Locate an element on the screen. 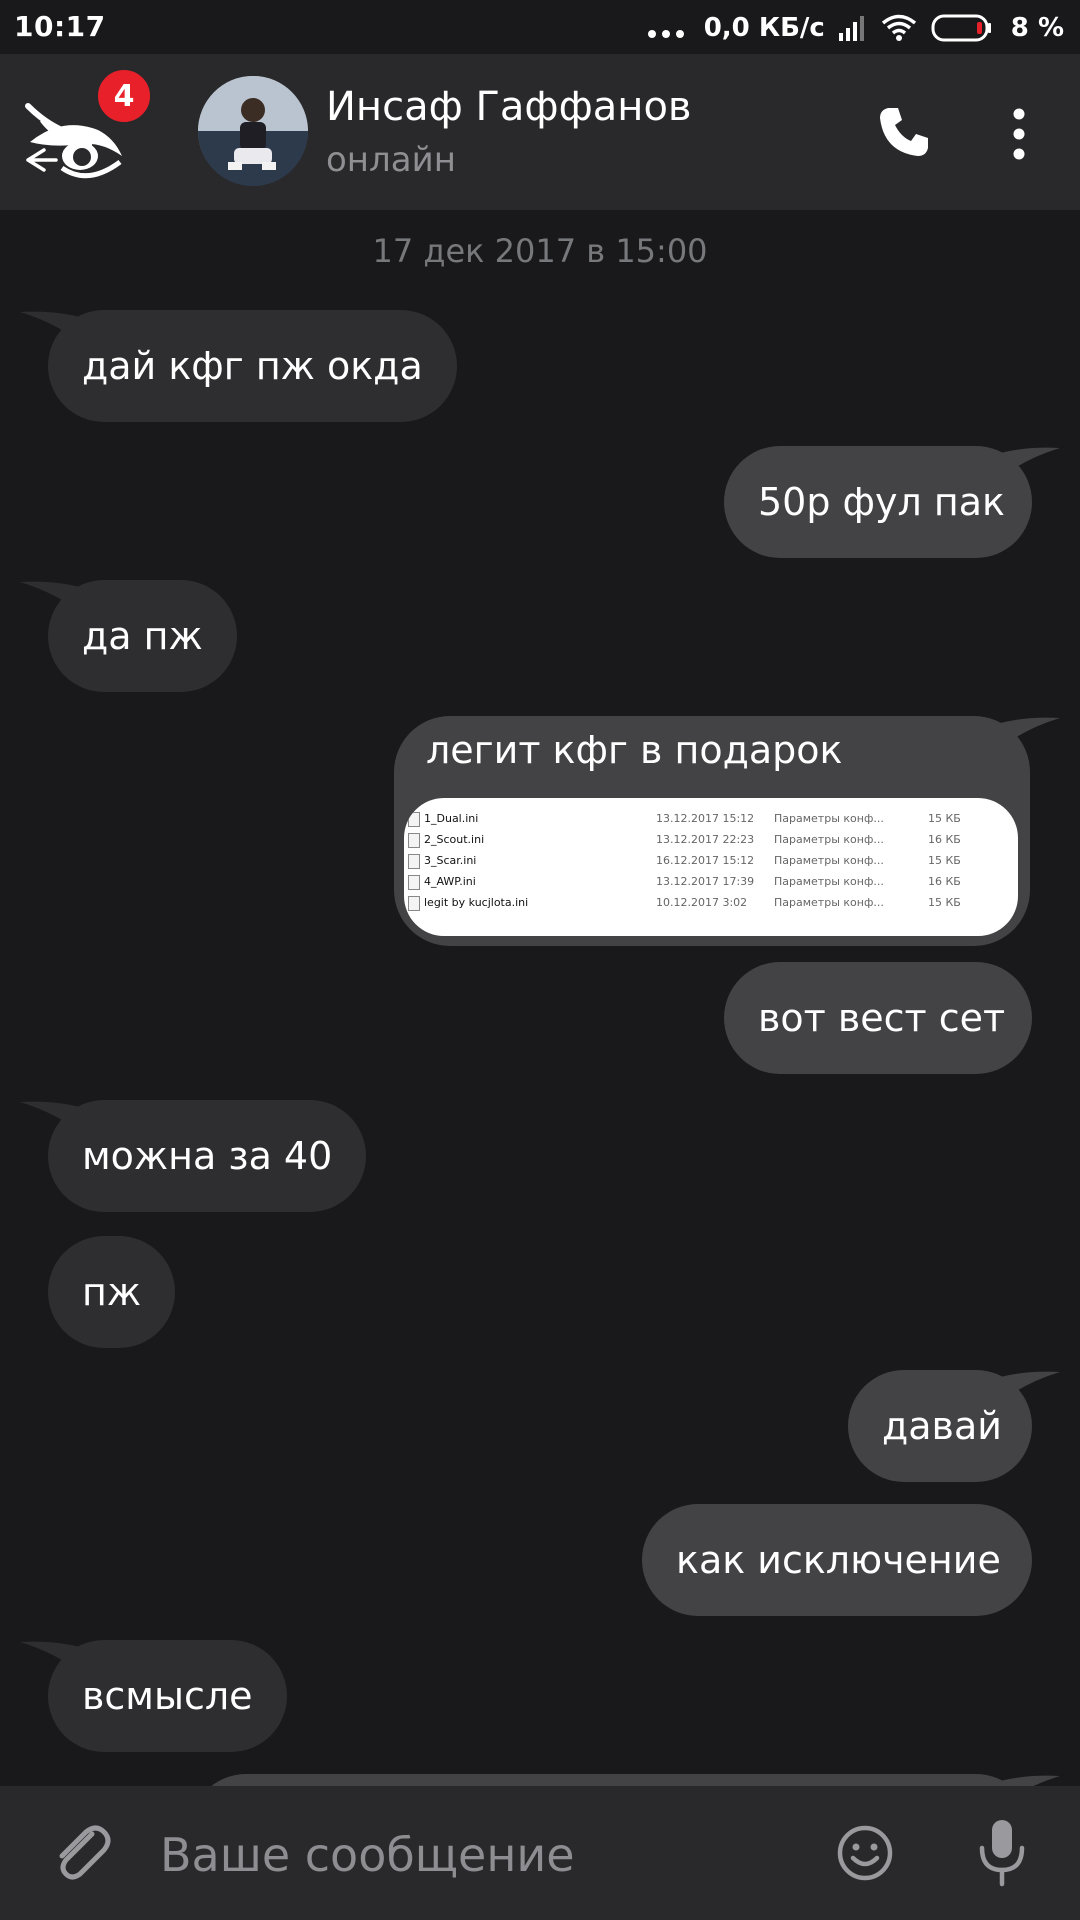 The width and height of the screenshot is (1080, 1920). network-speed: 0,0 КБ/с is located at coordinates (764, 28).